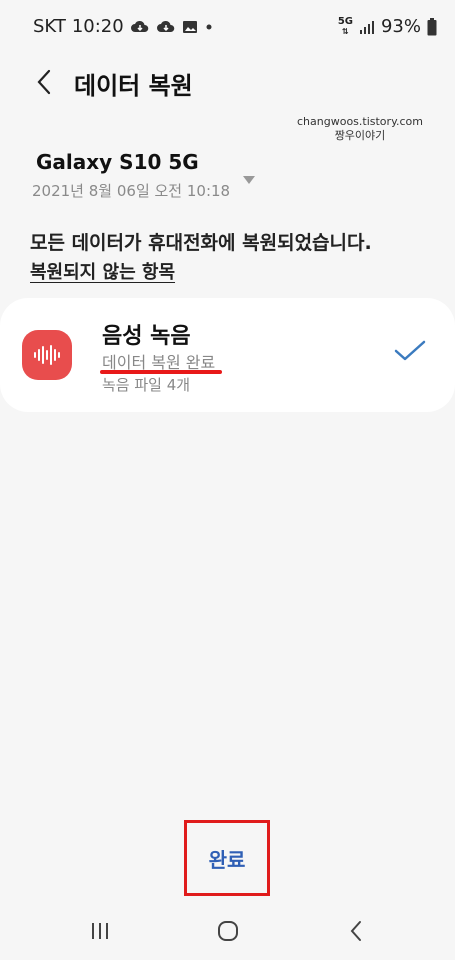 This screenshot has width=455, height=960. What do you see at coordinates (117, 162) in the screenshot?
I see `device-name: Galaxy S10 5G` at bounding box center [117, 162].